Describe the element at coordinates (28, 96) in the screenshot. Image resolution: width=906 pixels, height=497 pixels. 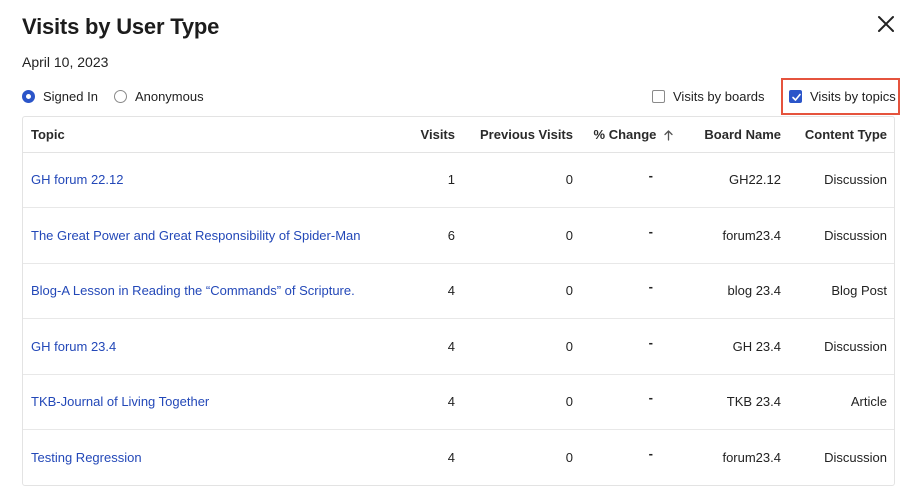
I see `radio-checked-icon` at that location.